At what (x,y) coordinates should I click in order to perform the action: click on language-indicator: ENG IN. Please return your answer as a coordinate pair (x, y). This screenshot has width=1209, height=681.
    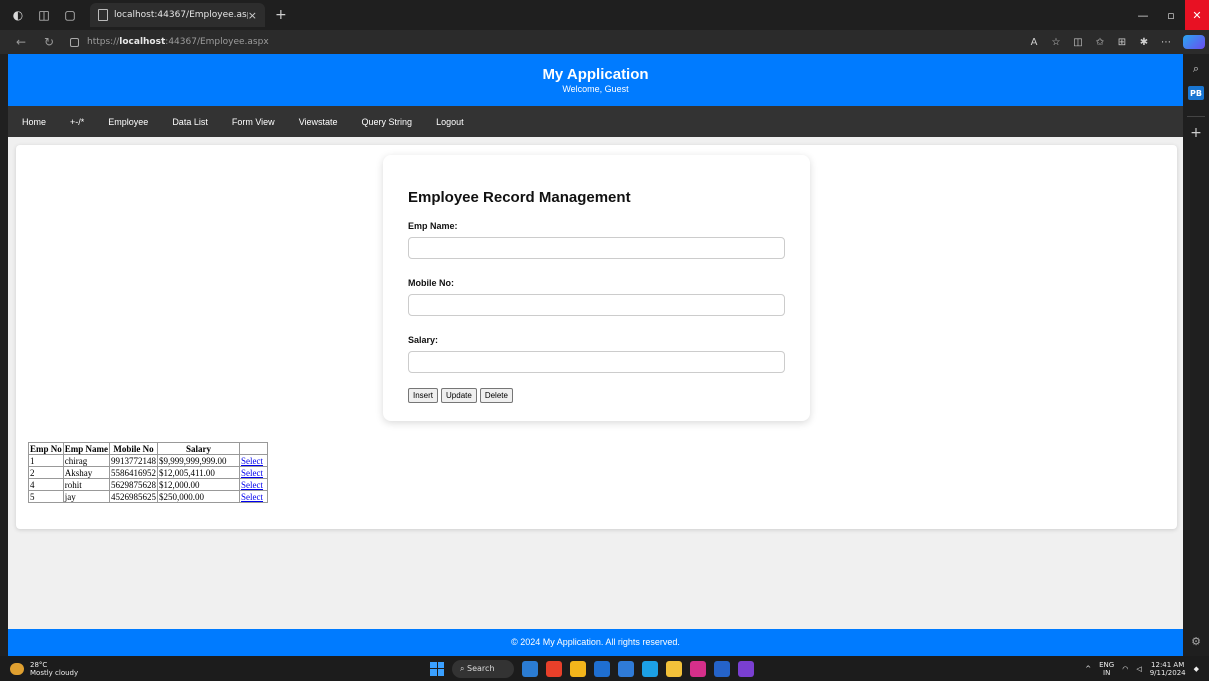
    Looking at the image, I should click on (1106, 669).